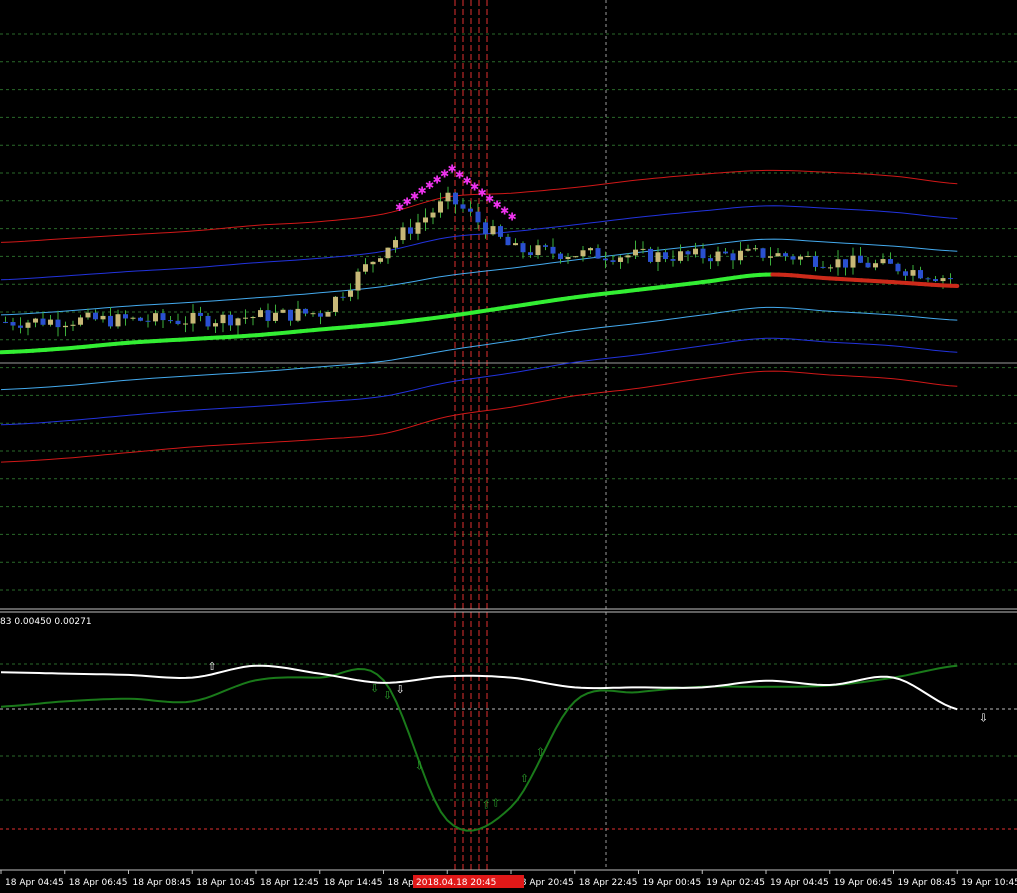 The width and height of the screenshot is (1017, 893). Describe the element at coordinates (225, 883) in the screenshot. I see `time-label: 18 Apr 10:45` at that location.